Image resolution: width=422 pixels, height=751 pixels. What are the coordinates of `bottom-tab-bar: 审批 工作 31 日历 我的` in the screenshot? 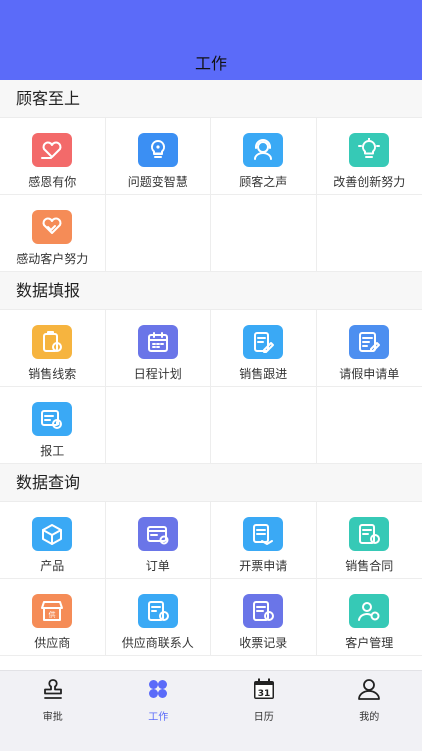 It's located at (211, 710).